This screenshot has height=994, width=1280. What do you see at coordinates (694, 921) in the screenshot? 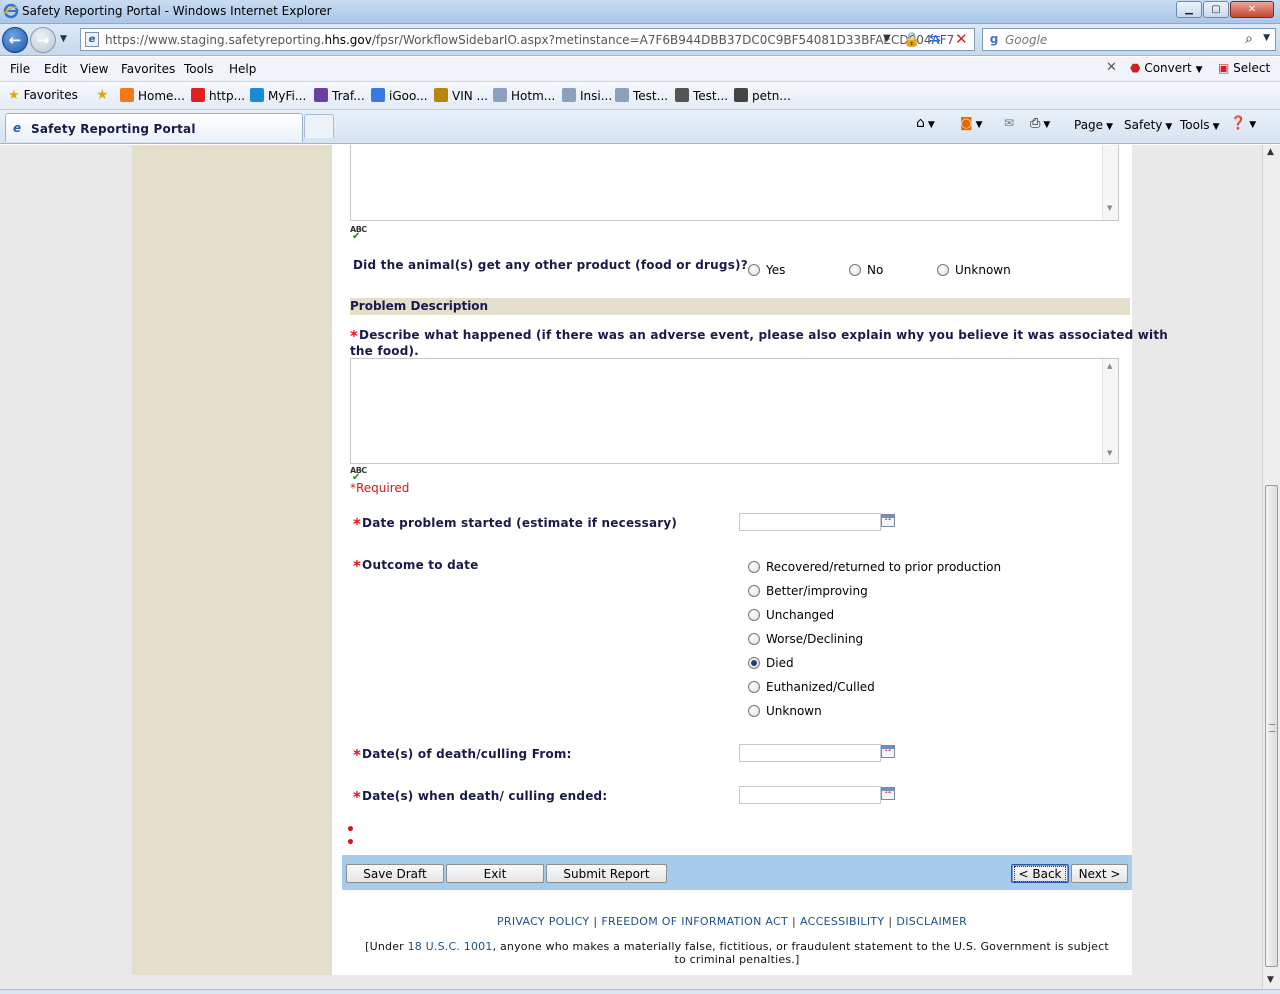
I see `foia-link: FREEDOM OF INFORMATION ACT` at bounding box center [694, 921].